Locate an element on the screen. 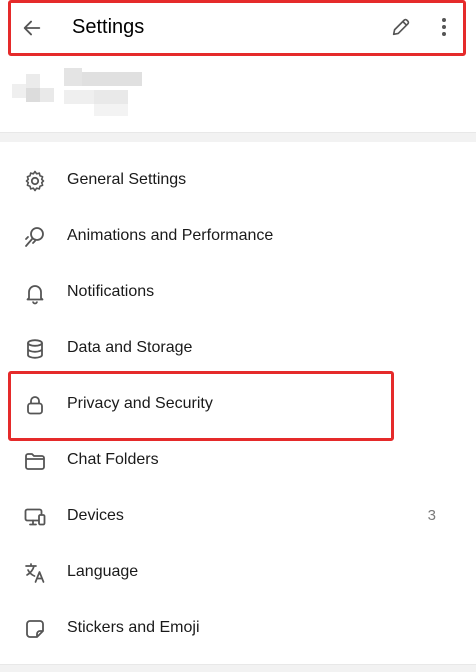 This screenshot has width=476, height=672. menu-item-label: Chat Folders is located at coordinates (113, 459).